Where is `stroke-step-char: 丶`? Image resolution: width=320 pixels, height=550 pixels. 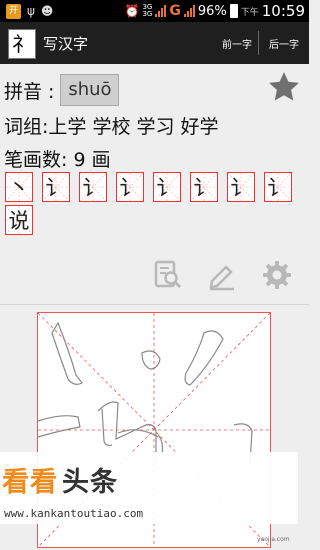
stroke-step-char: 丶 is located at coordinates (19, 188).